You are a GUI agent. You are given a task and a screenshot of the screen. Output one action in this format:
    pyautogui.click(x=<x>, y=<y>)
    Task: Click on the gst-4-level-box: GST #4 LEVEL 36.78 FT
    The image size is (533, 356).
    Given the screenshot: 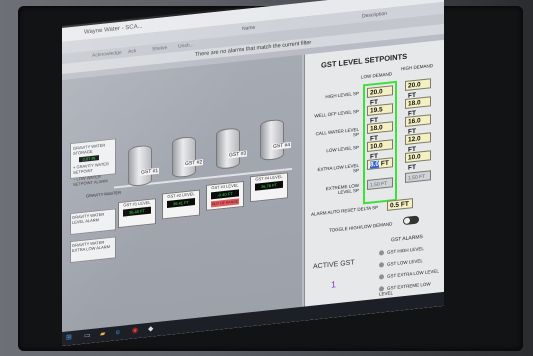 What is the action you would take?
    pyautogui.click(x=269, y=187)
    